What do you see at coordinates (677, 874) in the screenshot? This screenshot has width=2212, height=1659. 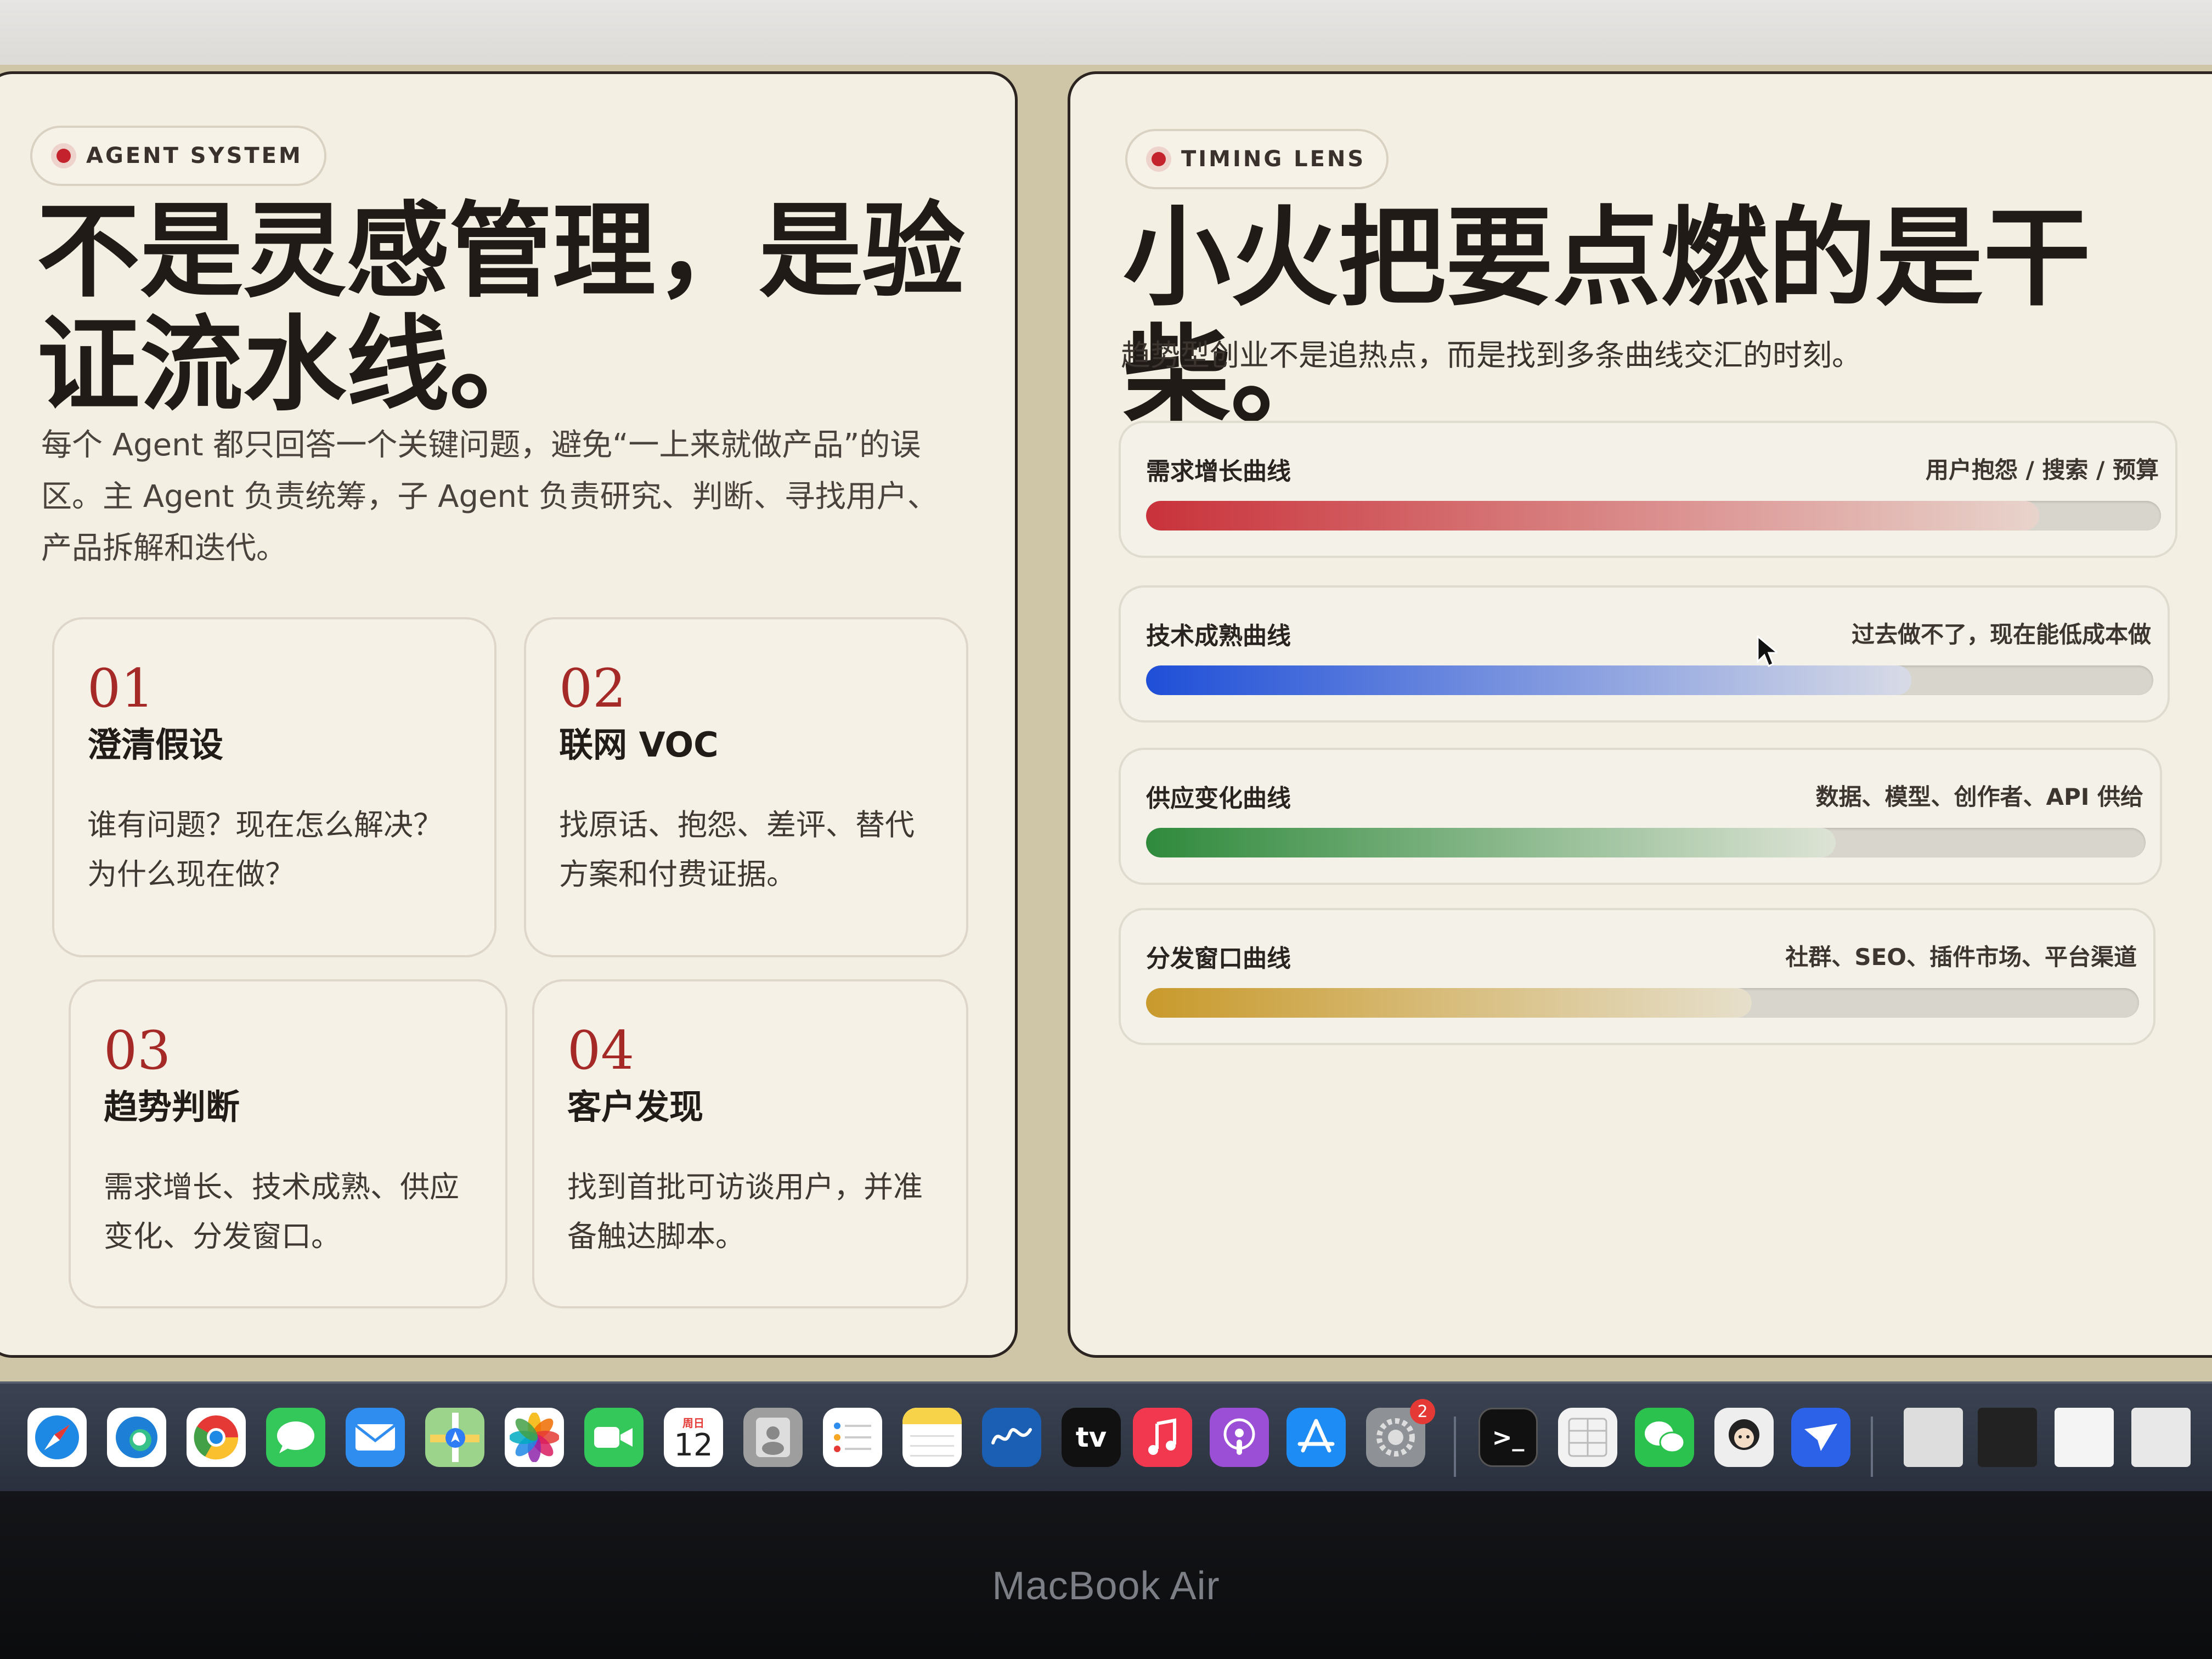 I see `card-desc-line: 方案和付费证据。` at bounding box center [677, 874].